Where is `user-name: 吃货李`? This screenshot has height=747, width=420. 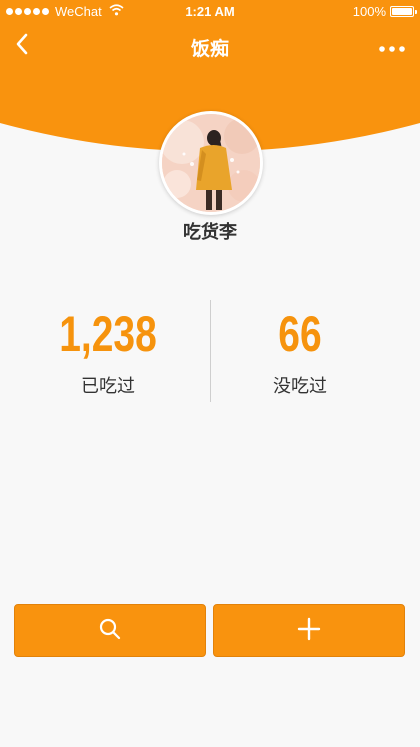
user-name: 吃货李 is located at coordinates (210, 232).